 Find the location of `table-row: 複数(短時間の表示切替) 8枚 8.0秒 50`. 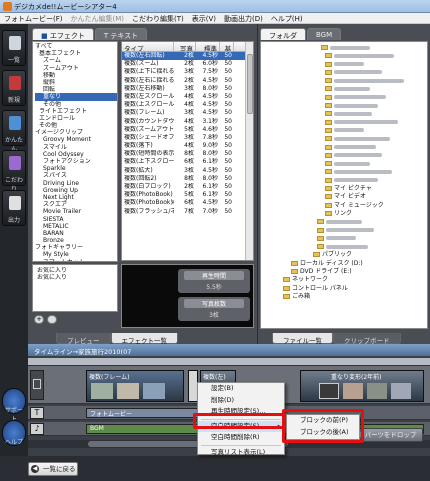

table-row: 複数(短時間の表示切替) 8枚 8.0秒 50 is located at coordinates (187, 154).